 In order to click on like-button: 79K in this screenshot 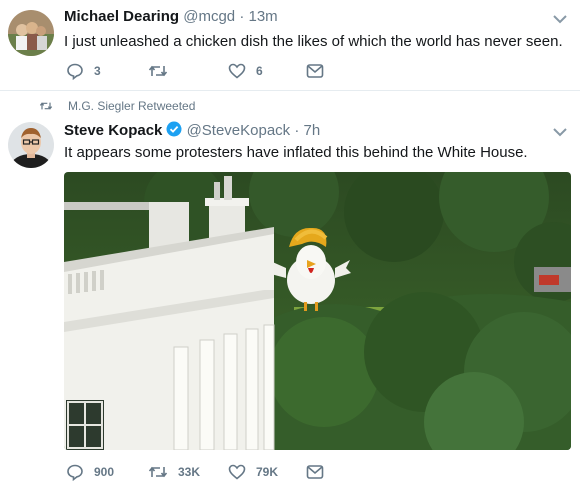, I will do `click(253, 472)`.